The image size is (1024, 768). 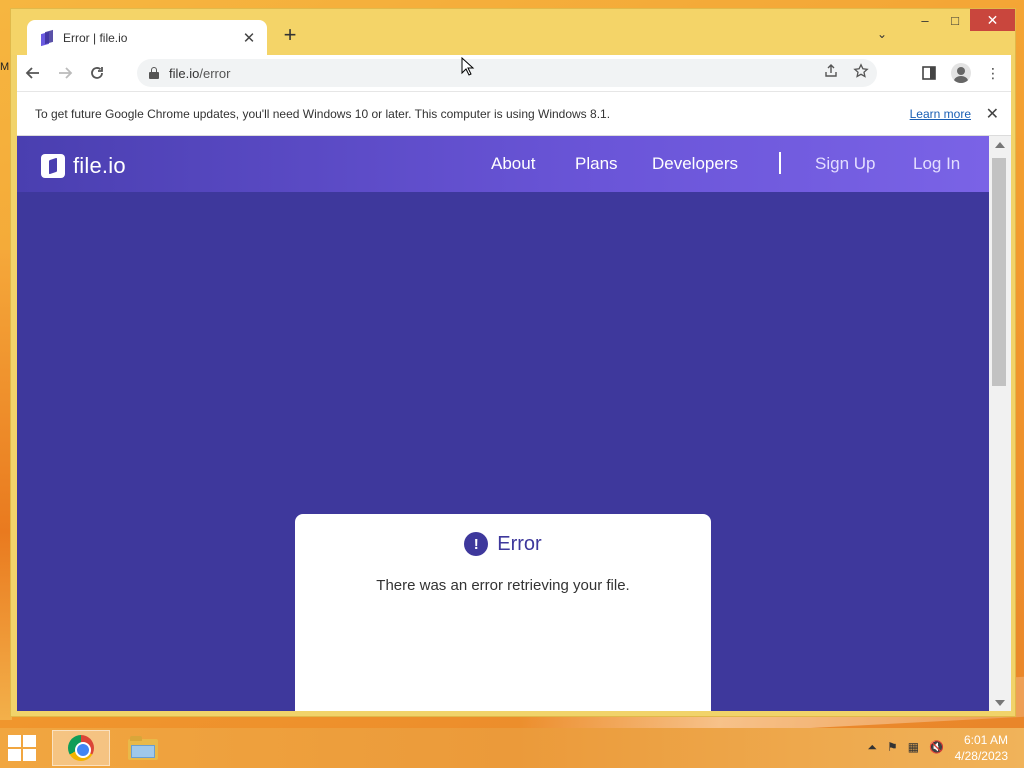 I want to click on clock-date: 4/28/2023, so click(x=981, y=756).